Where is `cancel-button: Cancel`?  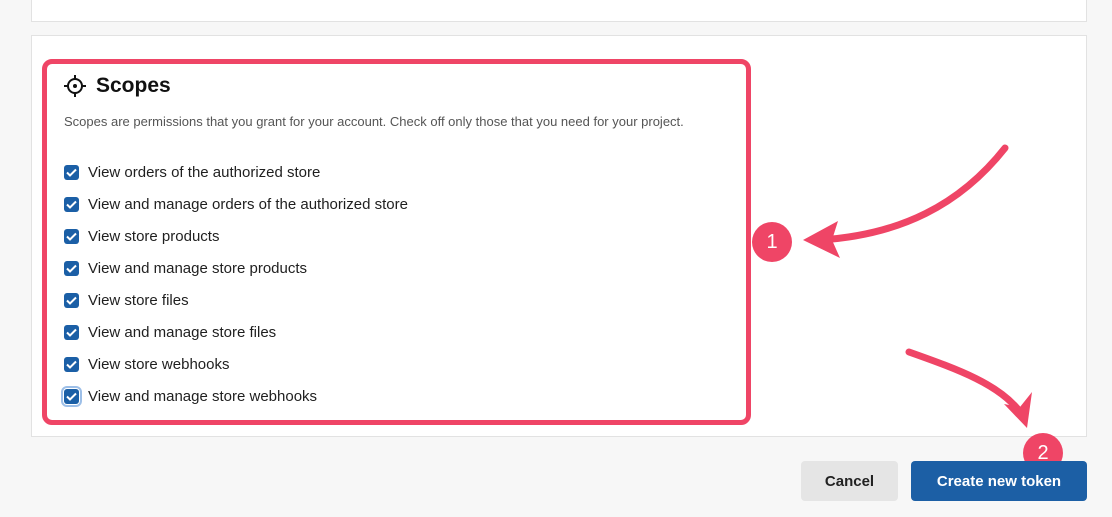 cancel-button: Cancel is located at coordinates (849, 481).